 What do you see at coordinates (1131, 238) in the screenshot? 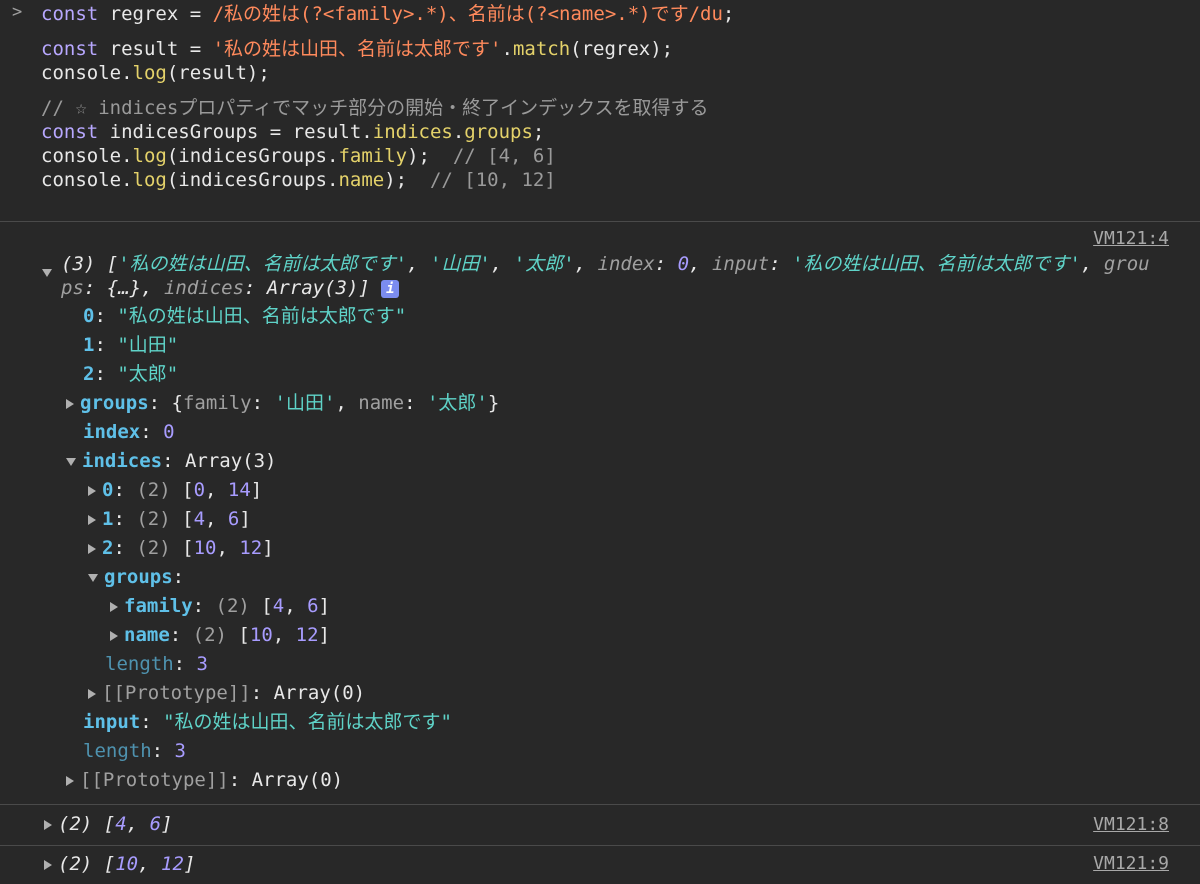
I see `source-link: VM121:4` at bounding box center [1131, 238].